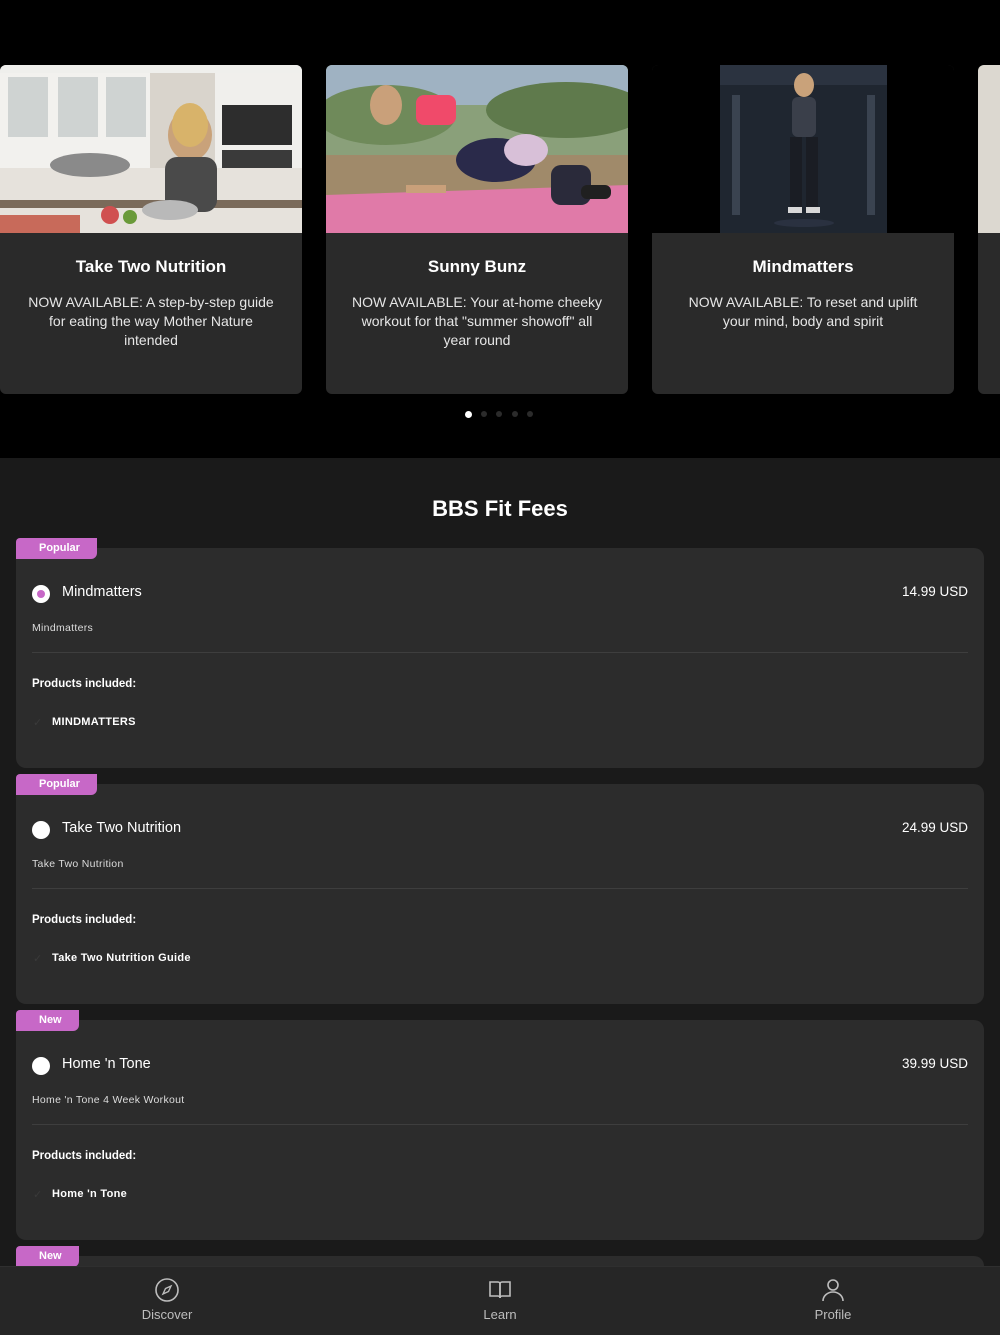  Describe the element at coordinates (803, 149) in the screenshot. I see `card-image-gym-portrait` at that location.